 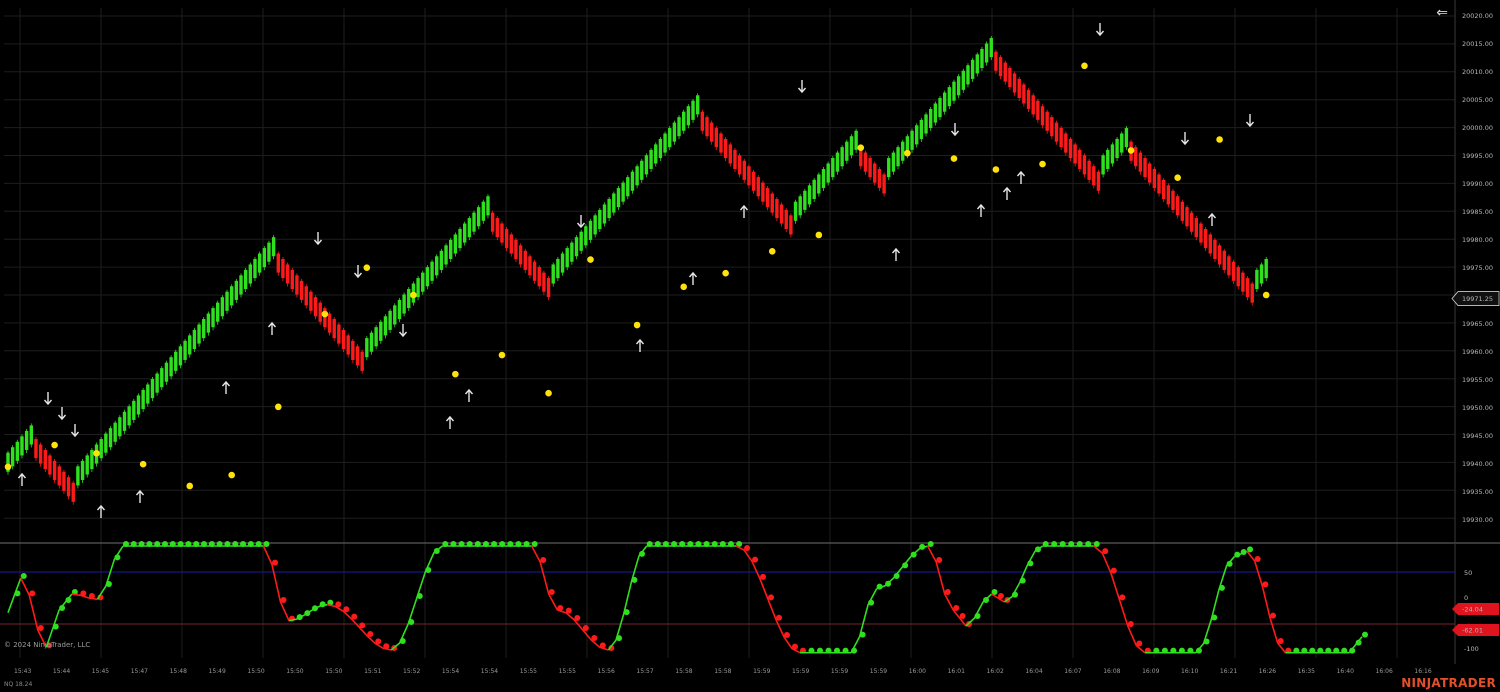 I want to click on time-tick-label: 16:10, so click(x=1189, y=671).